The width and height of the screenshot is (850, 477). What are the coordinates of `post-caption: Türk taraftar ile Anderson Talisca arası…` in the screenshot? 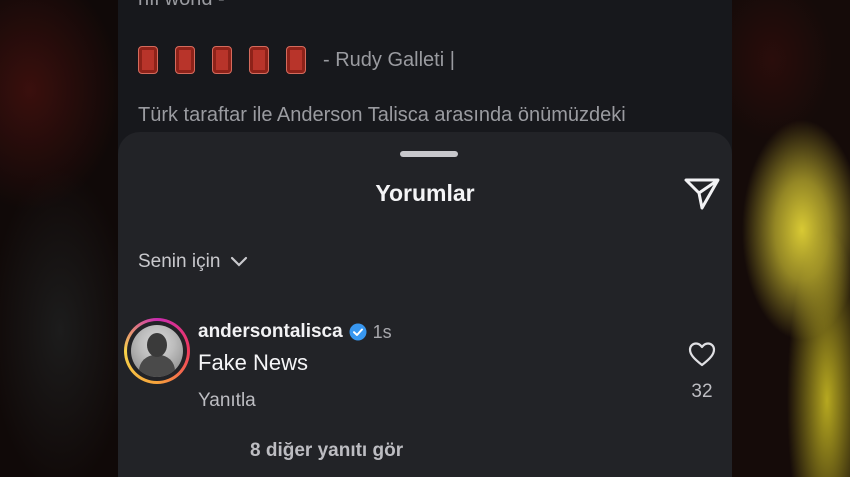 It's located at (382, 115).